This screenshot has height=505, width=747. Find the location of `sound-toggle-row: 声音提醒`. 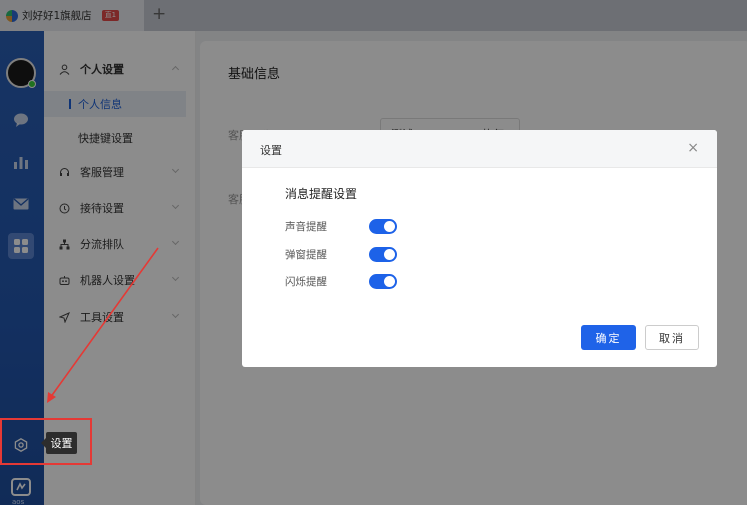

sound-toggle-row: 声音提醒 is located at coordinates (341, 226).